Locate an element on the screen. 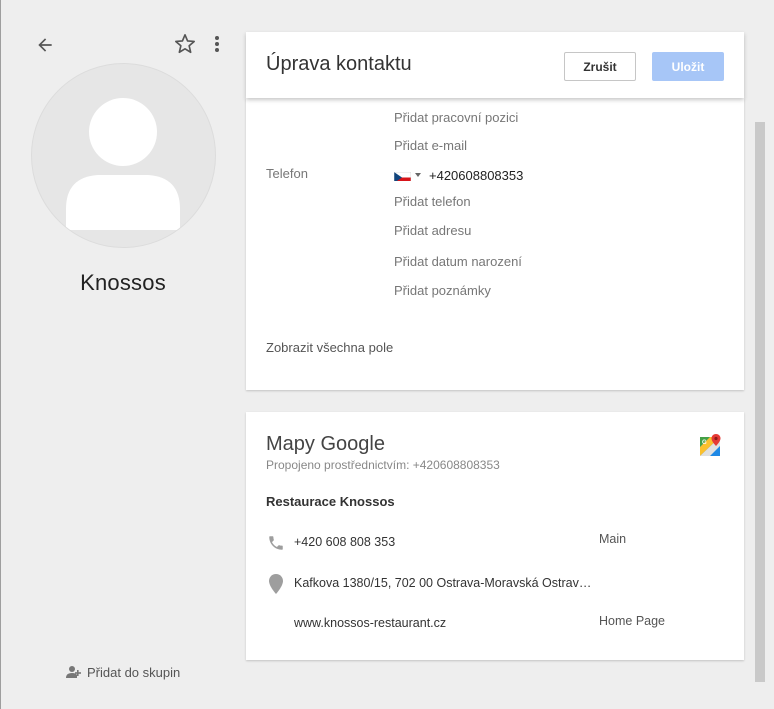 This screenshot has width=774, height=709. more-options-icon is located at coordinates (217, 44).